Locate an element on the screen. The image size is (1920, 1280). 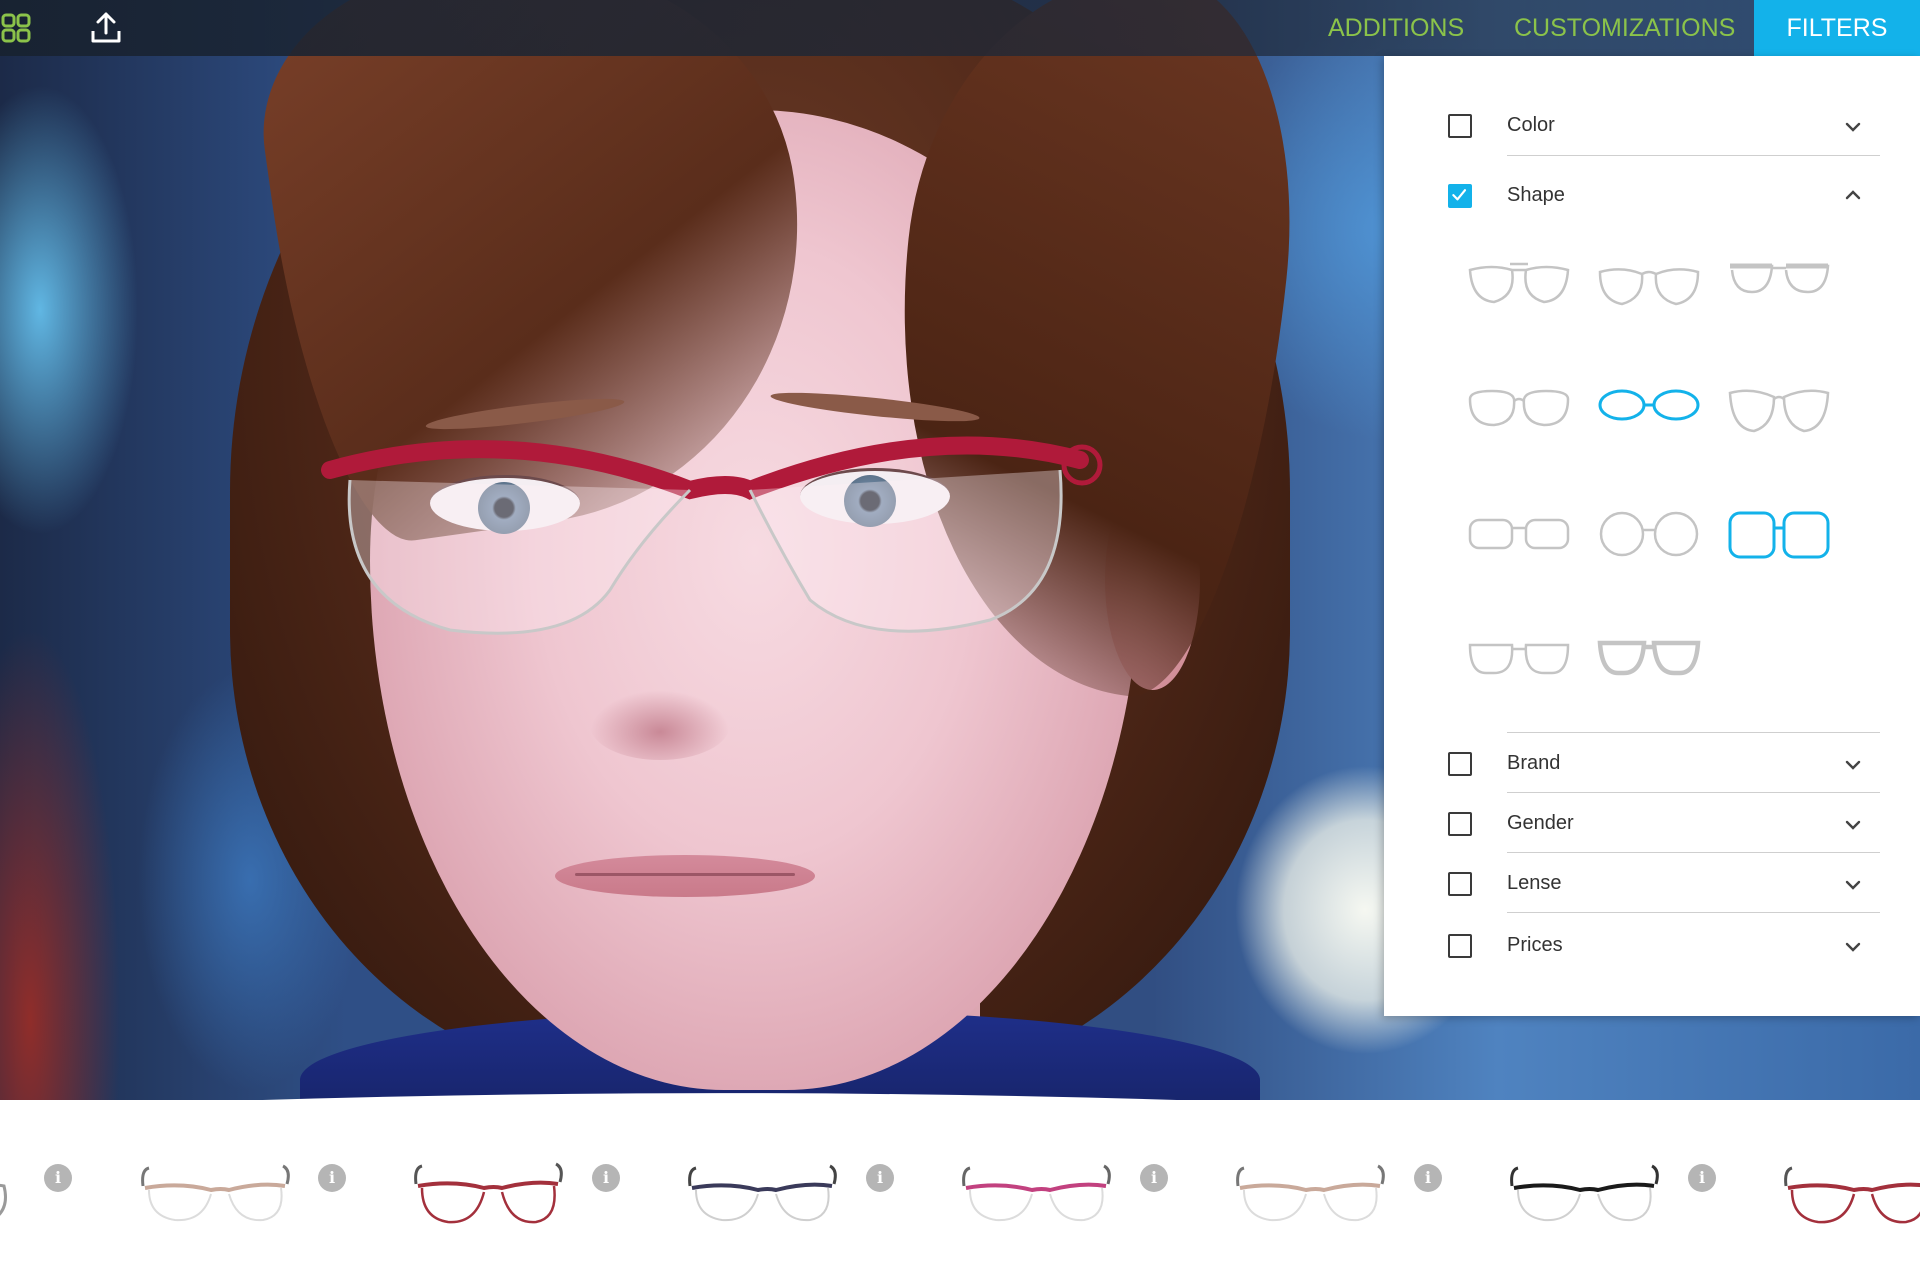
frames-carousel: i i i i i i i is located at coordinates (960, 1210).